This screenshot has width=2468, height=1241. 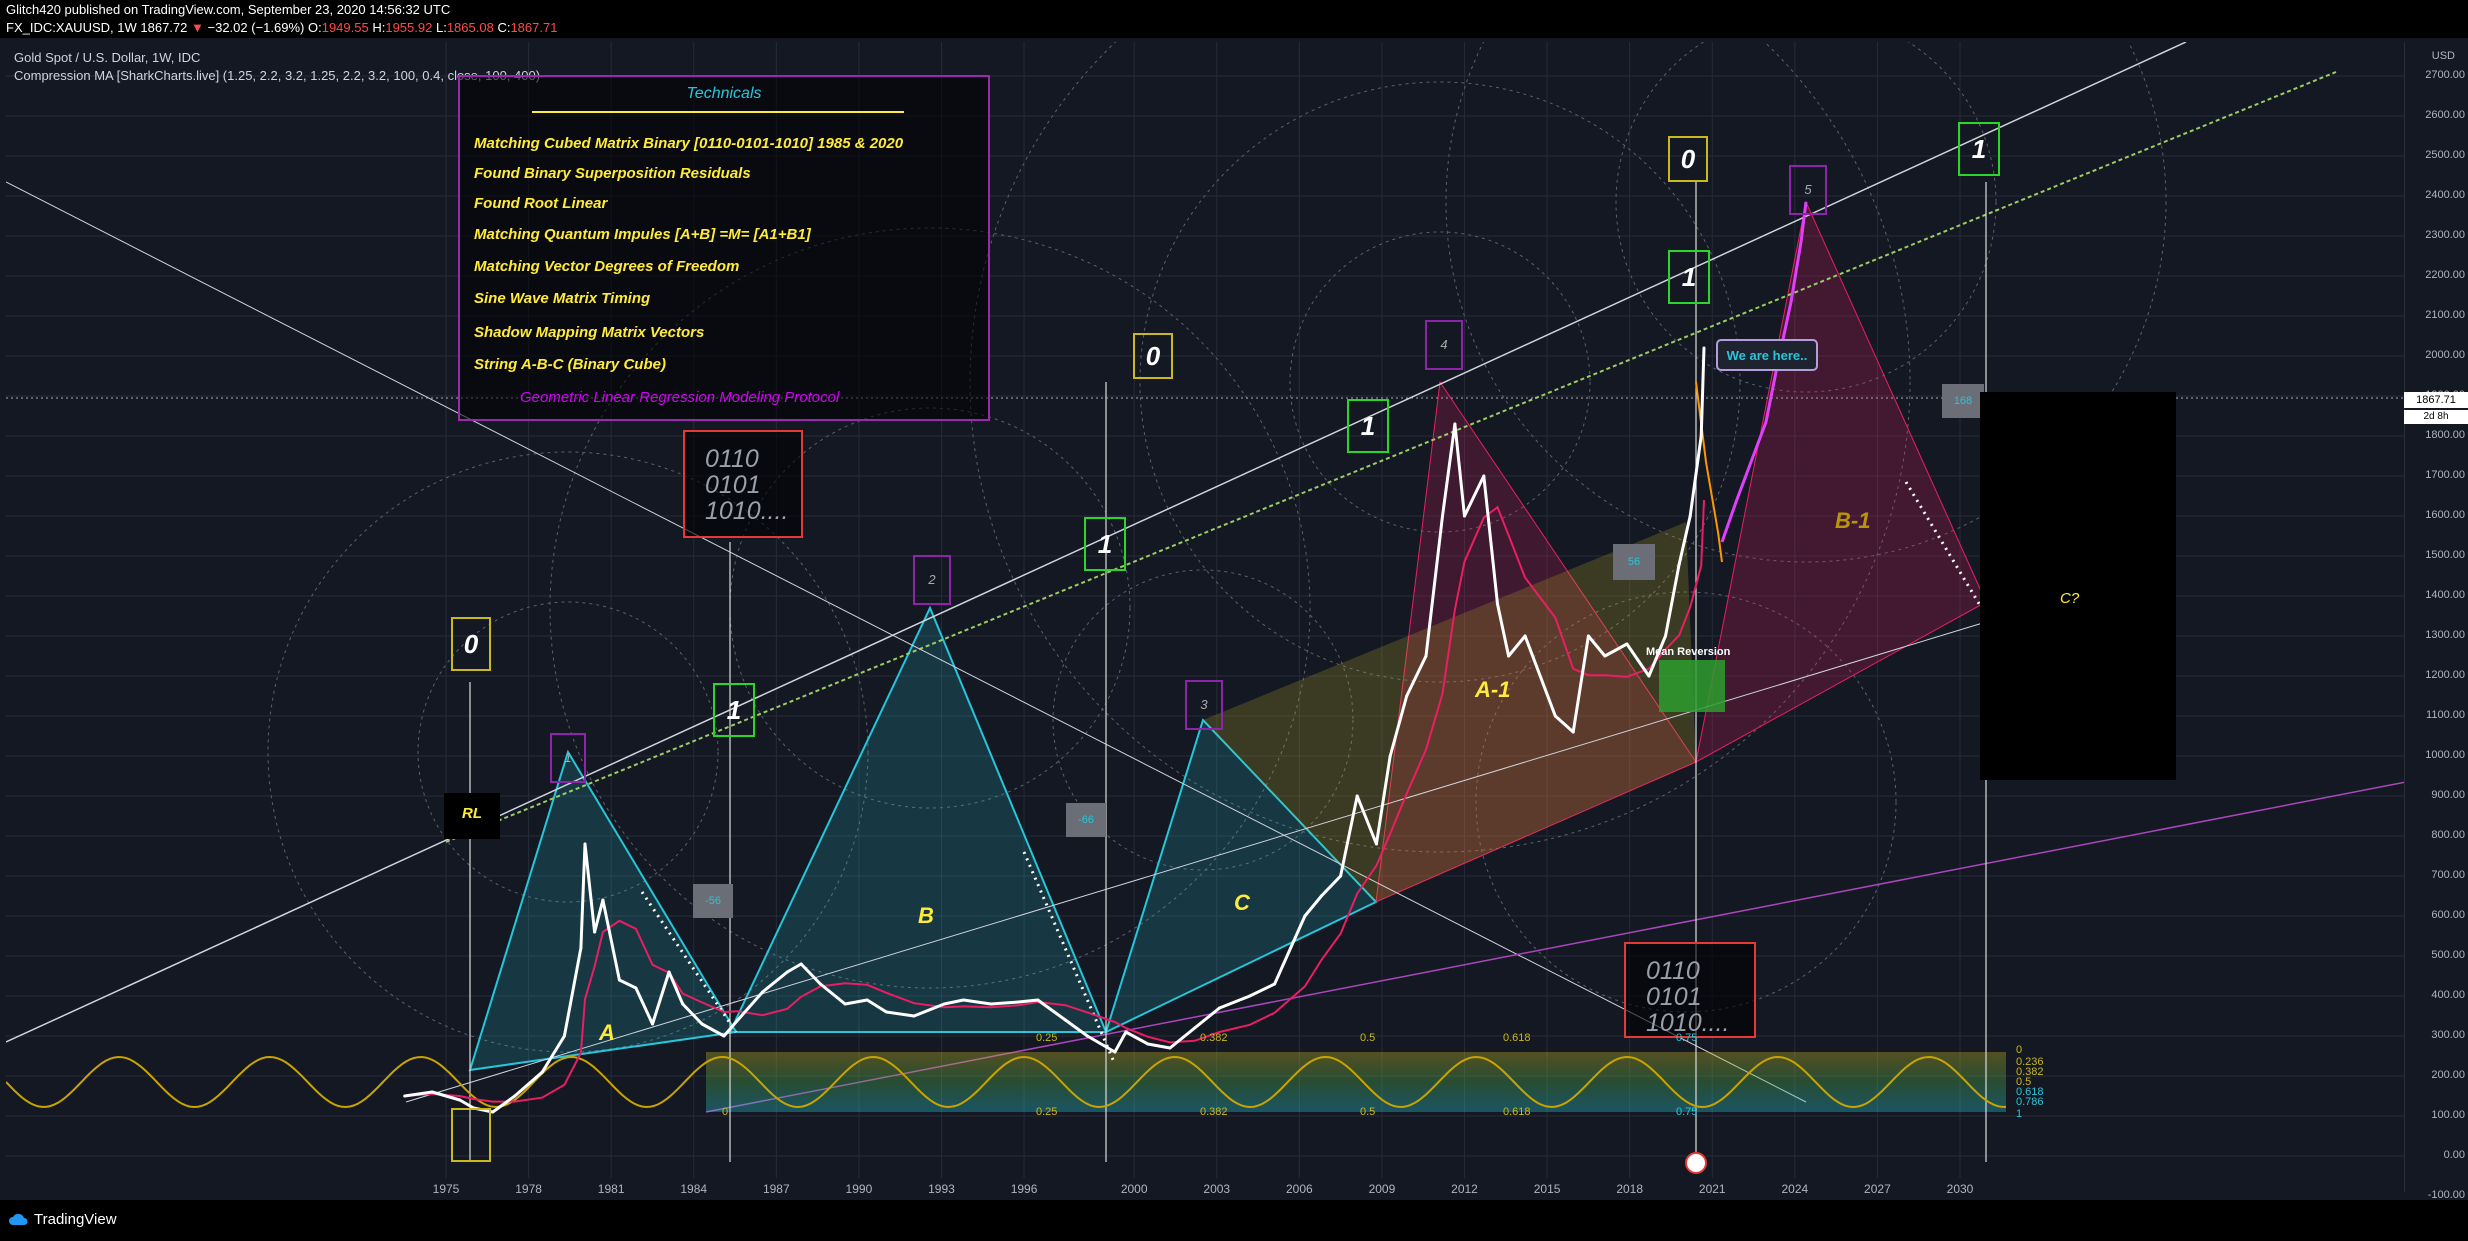 I want to click on price-tick-label: 2400.00, so click(x=2445, y=195).